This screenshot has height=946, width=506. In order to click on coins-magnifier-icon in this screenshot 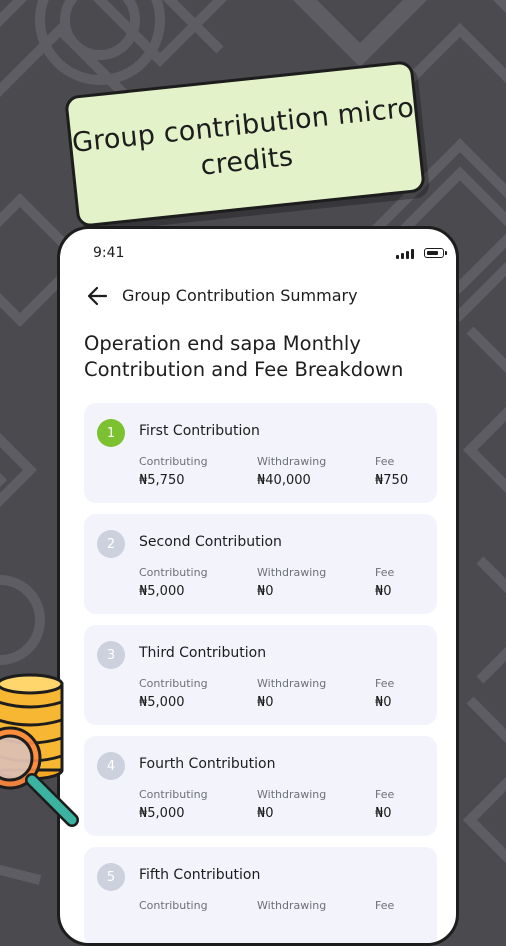, I will do `click(39, 750)`.